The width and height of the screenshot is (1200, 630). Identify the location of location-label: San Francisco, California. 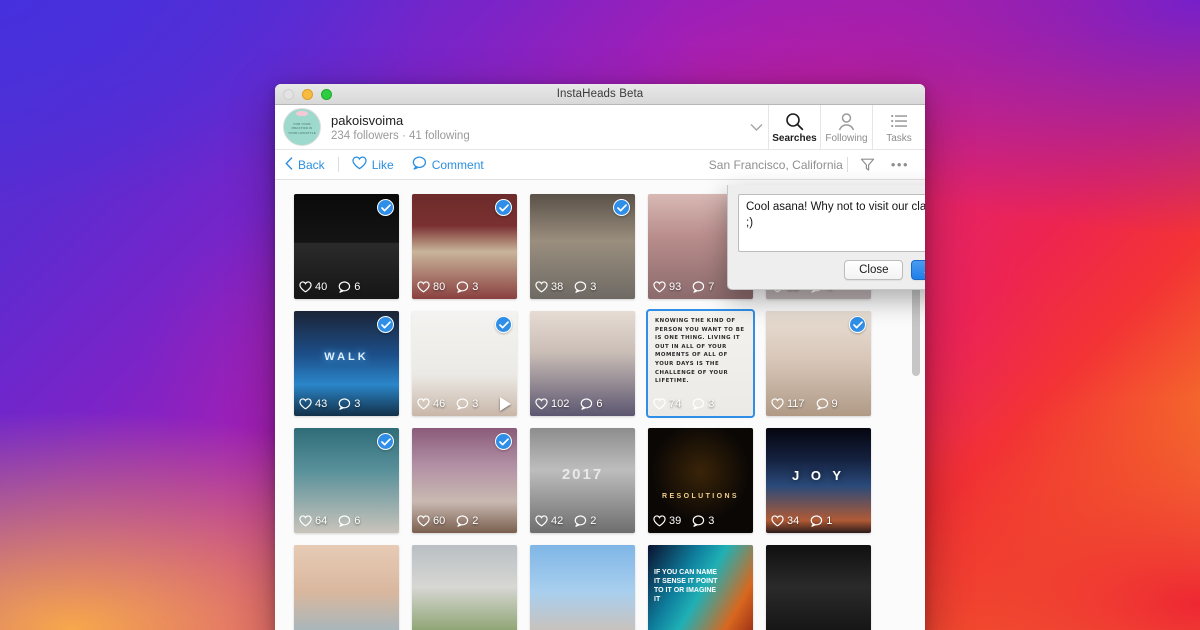
(775, 164).